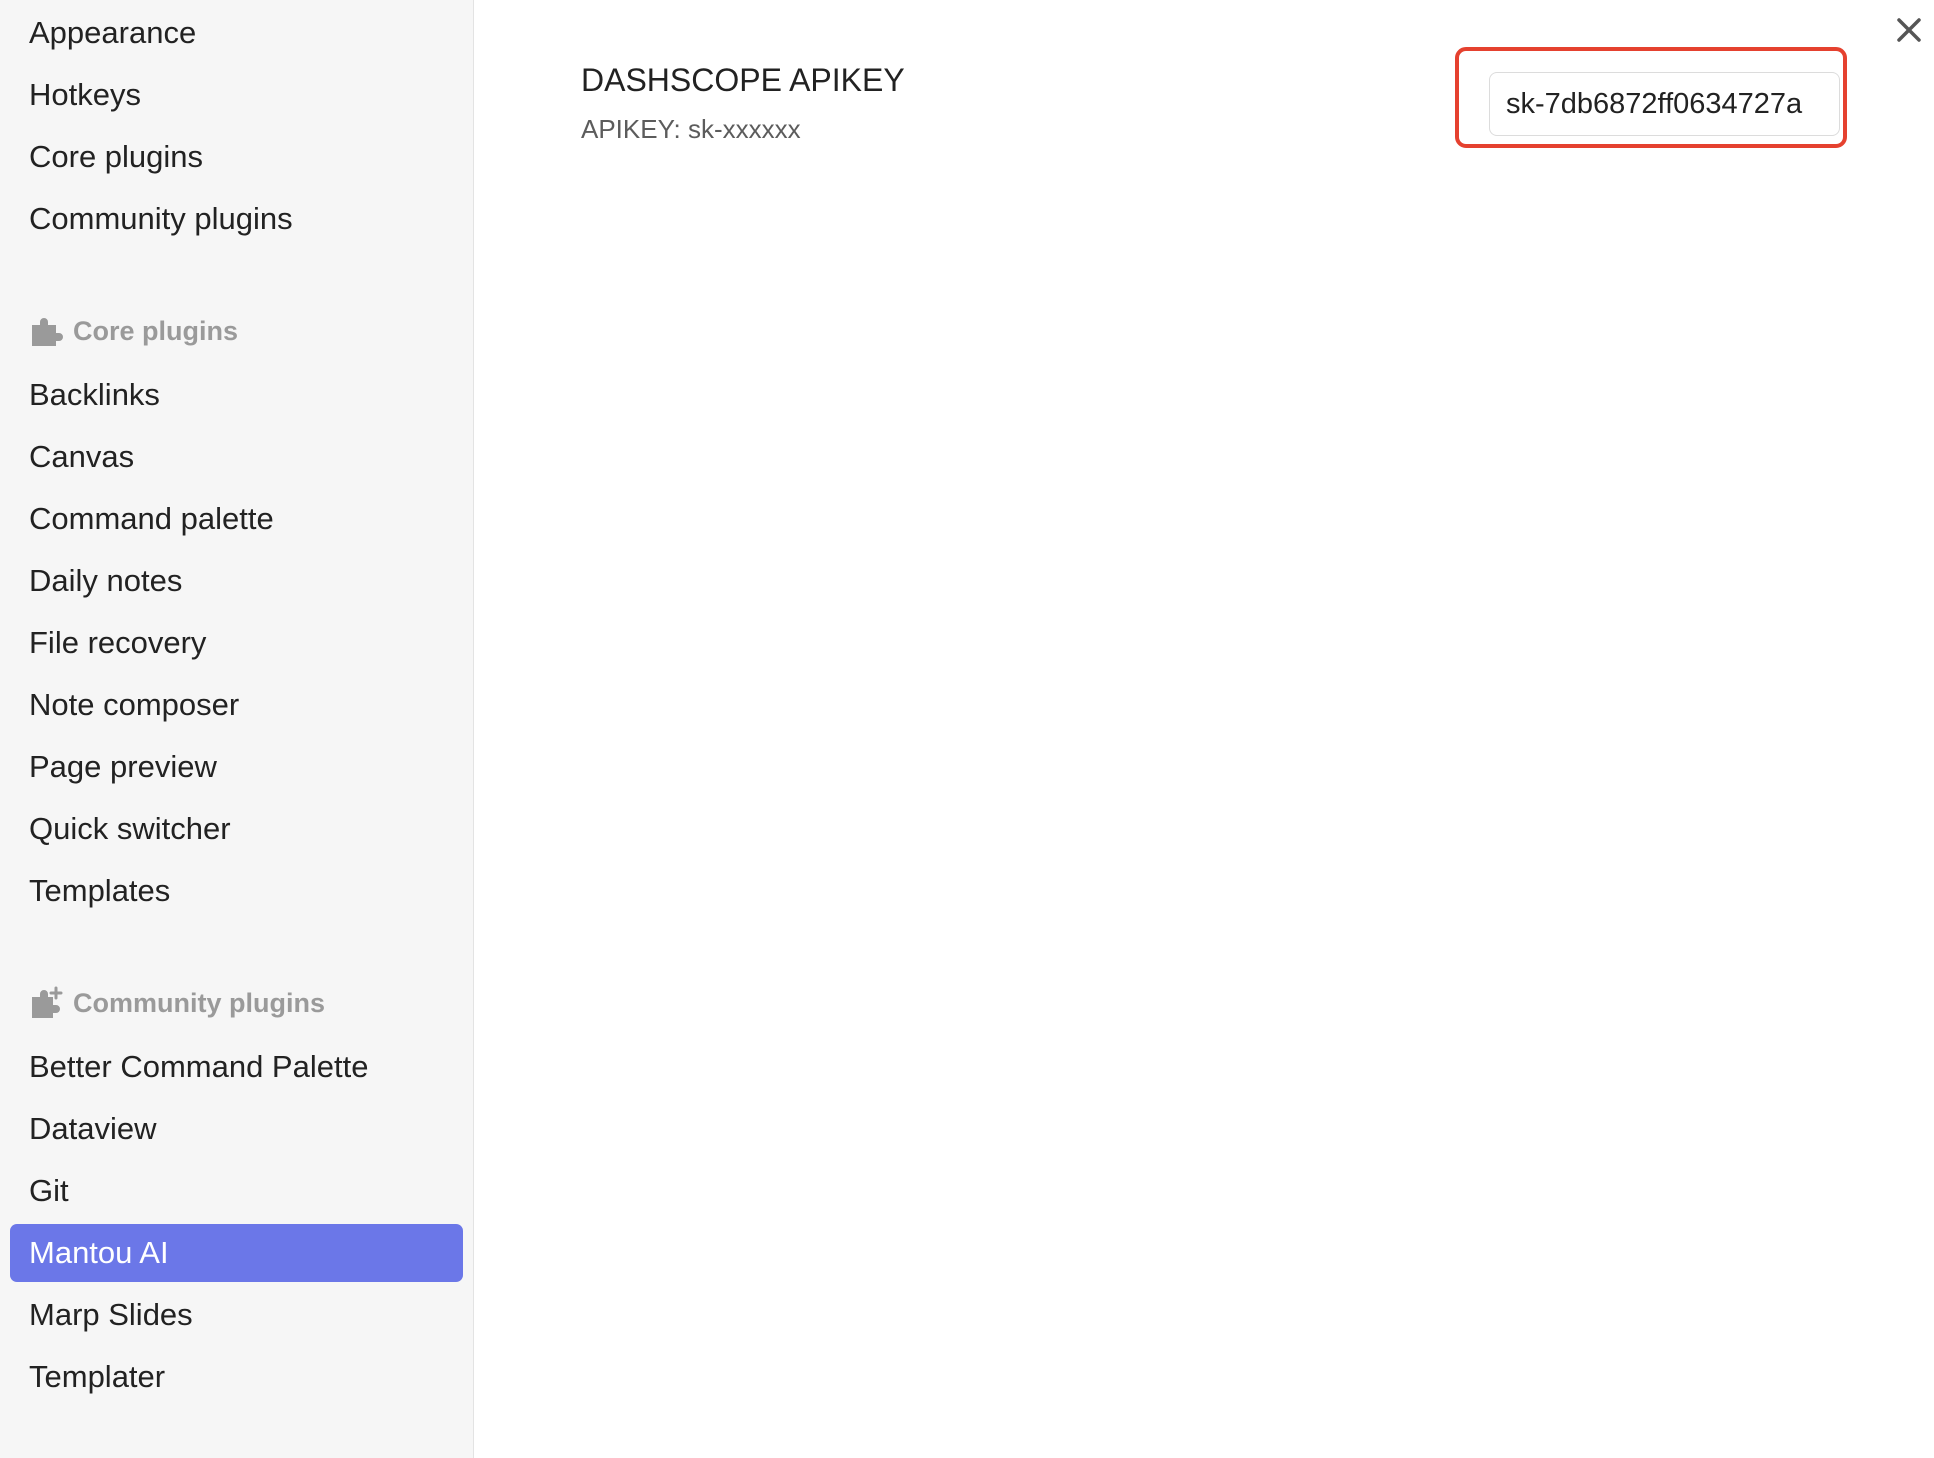  I want to click on setting-description: APIKEY: sk-xxxxxx, so click(691, 129).